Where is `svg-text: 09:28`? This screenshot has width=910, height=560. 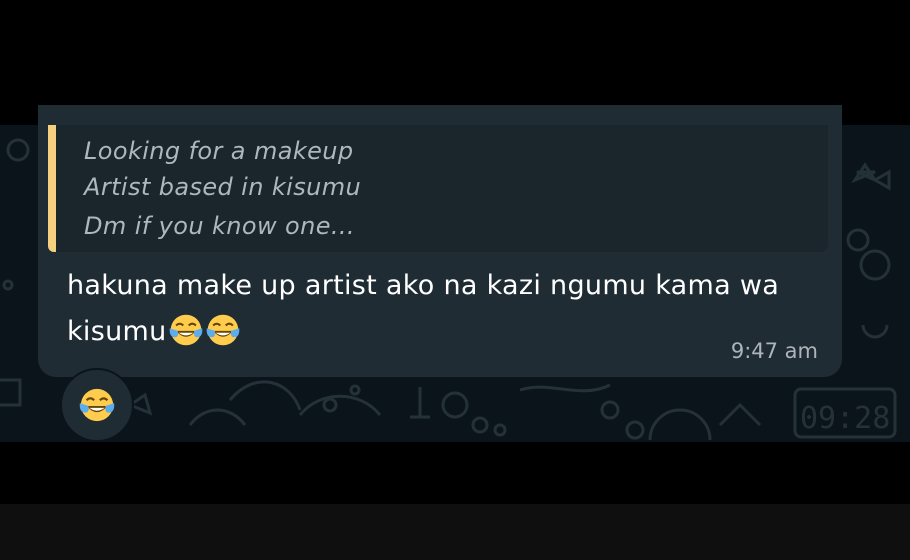
svg-text: 09:28 is located at coordinates (845, 418).